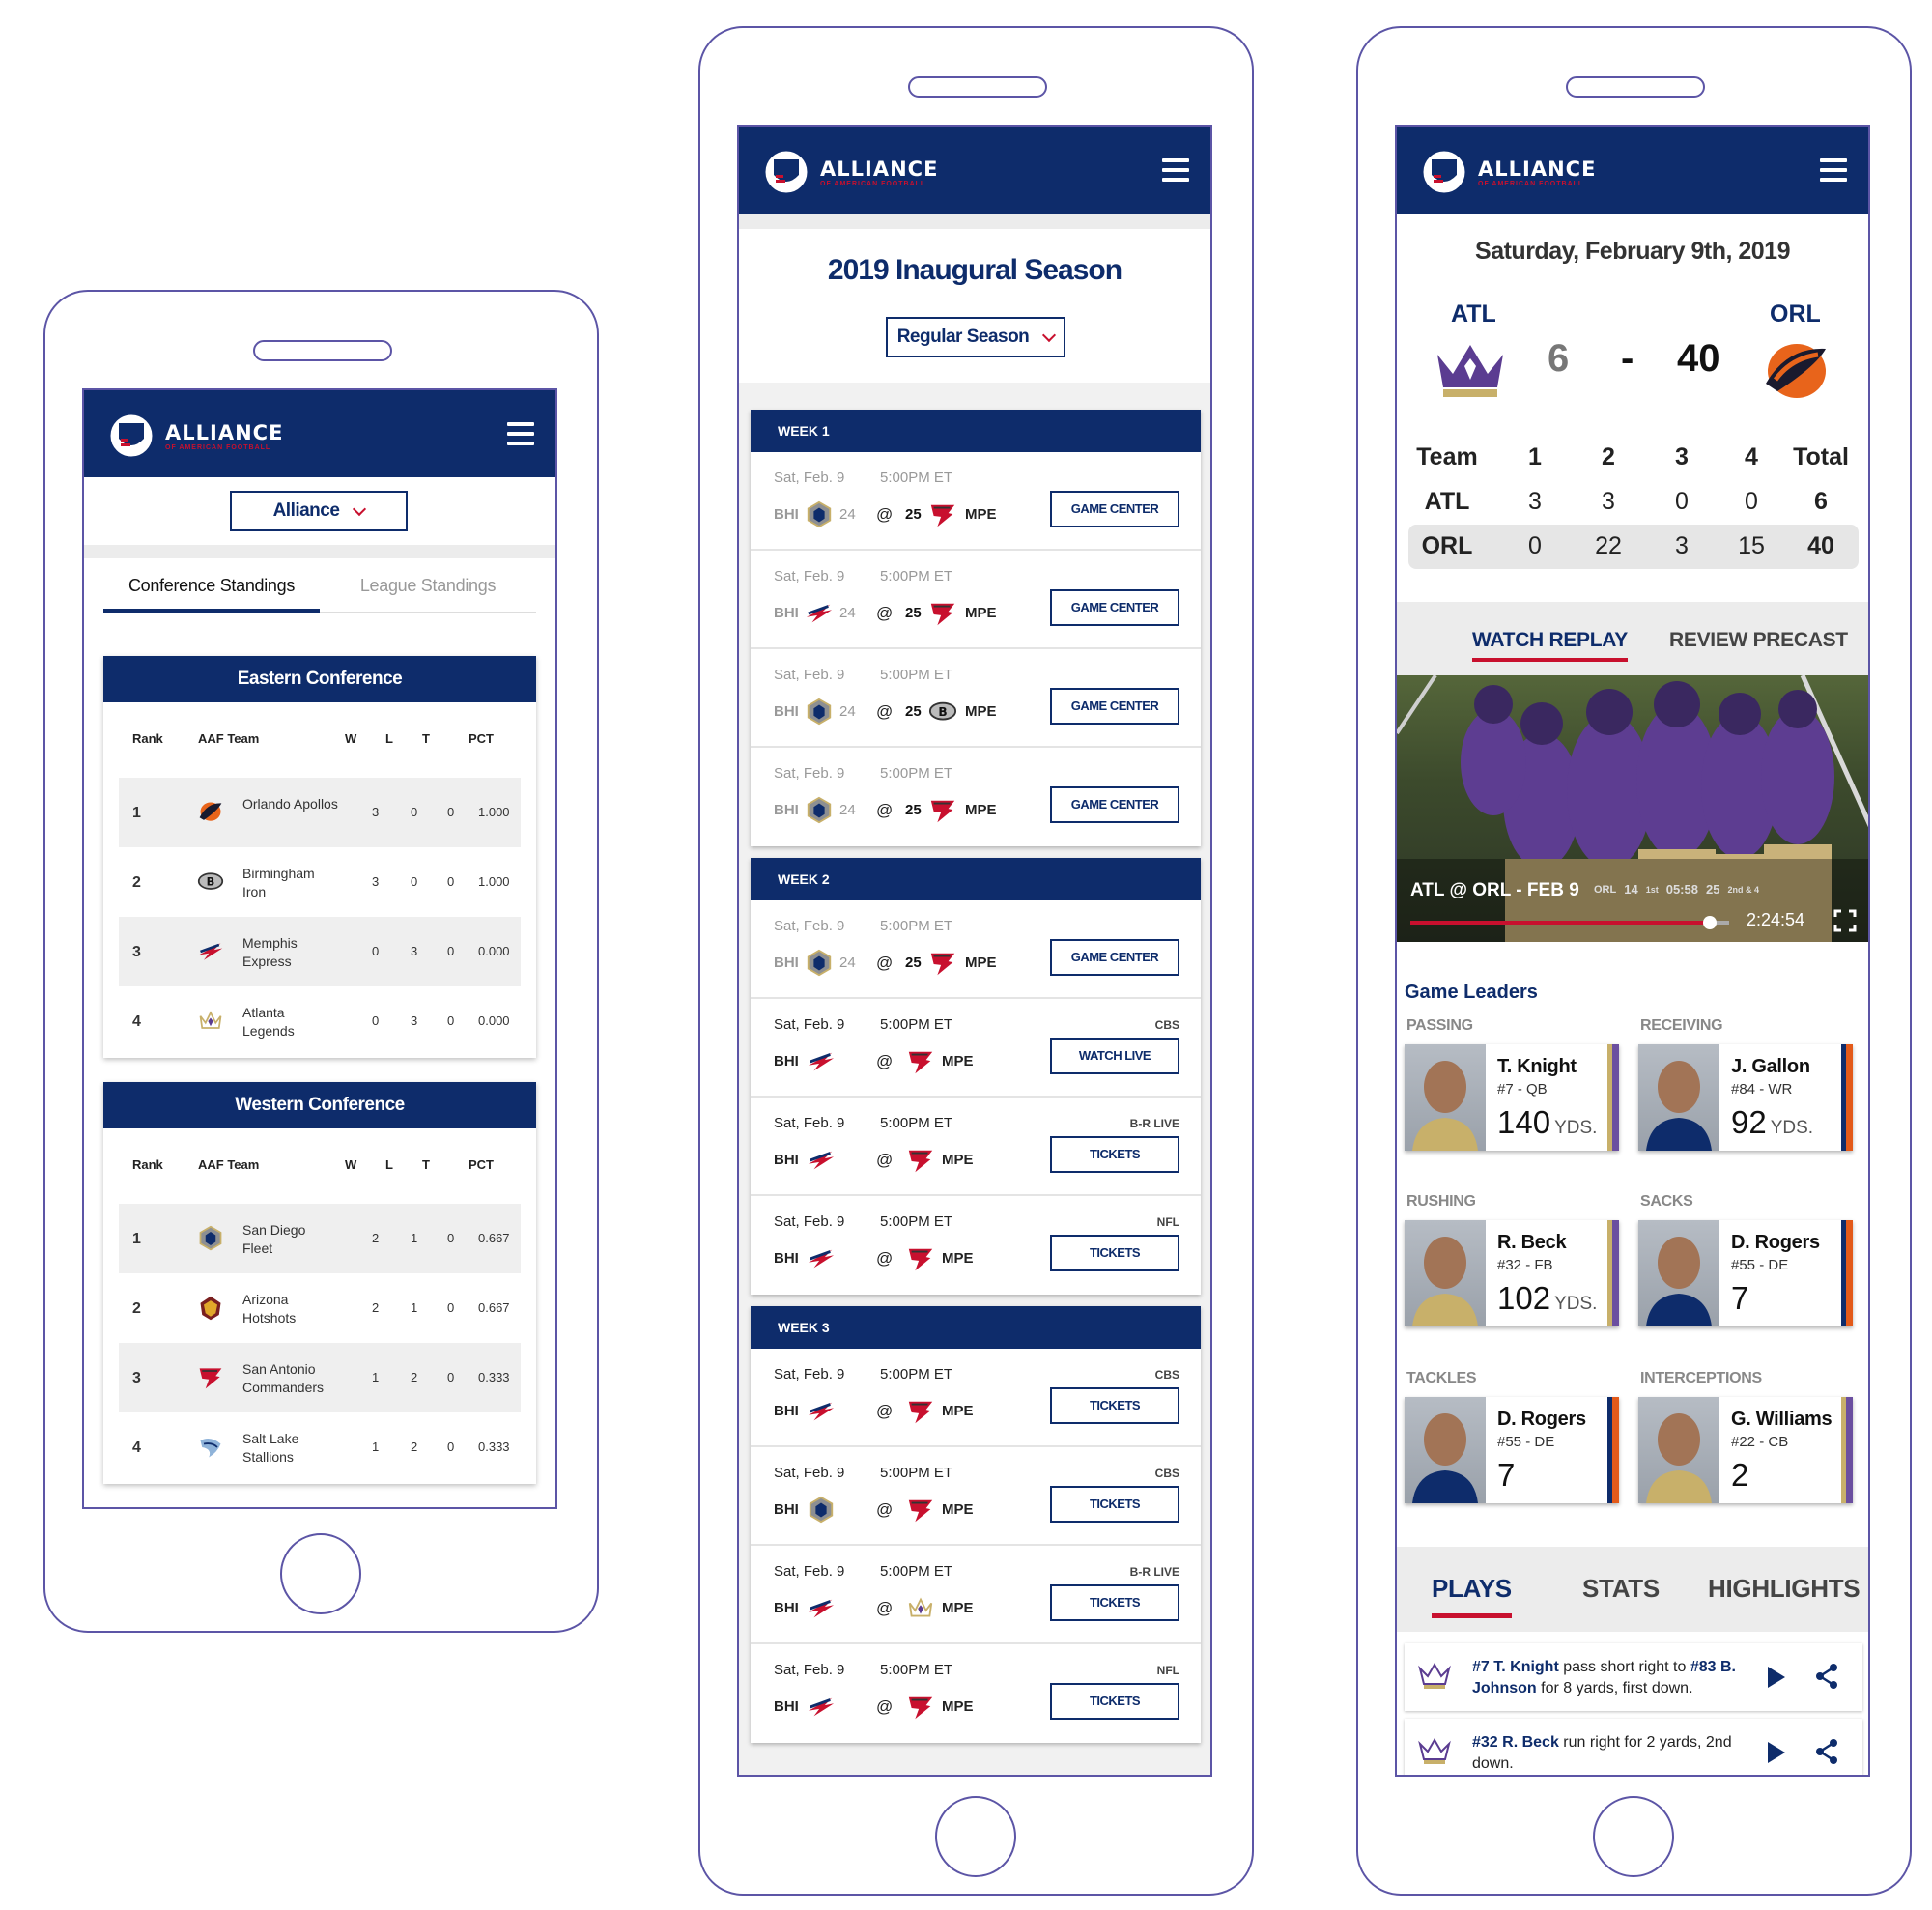 This screenshot has width=1932, height=1910. Describe the element at coordinates (1550, 645) in the screenshot. I see `tab-watch-replay: WATCH REPLAY` at that location.